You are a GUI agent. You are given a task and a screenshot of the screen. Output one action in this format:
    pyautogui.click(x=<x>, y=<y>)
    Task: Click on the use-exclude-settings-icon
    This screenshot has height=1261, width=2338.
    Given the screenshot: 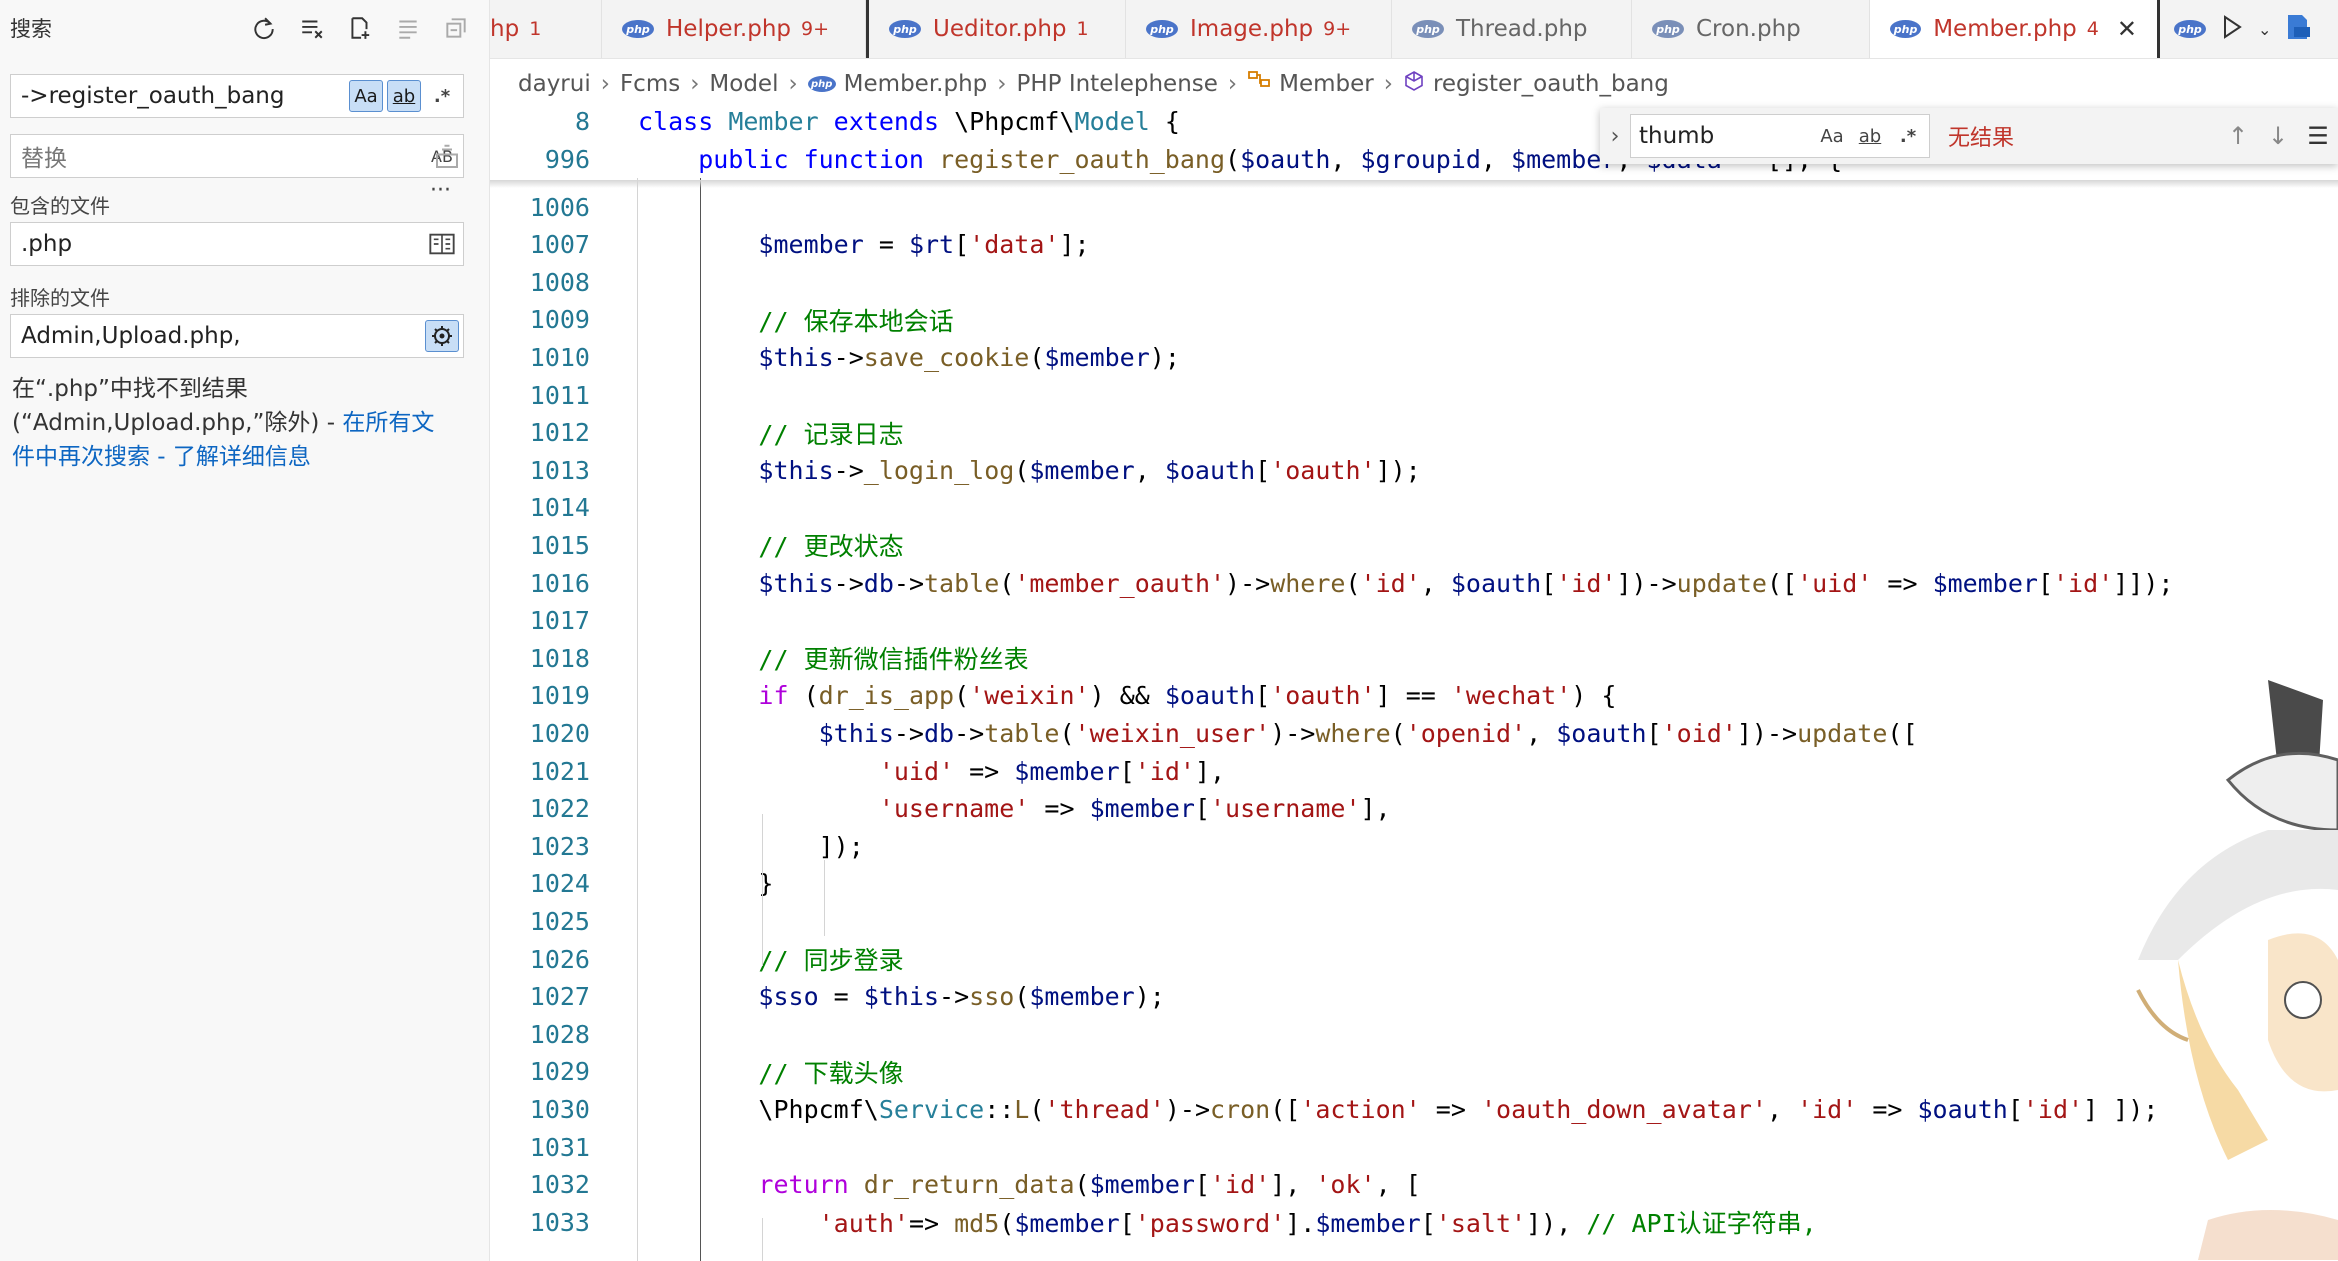 What is the action you would take?
    pyautogui.click(x=442, y=336)
    